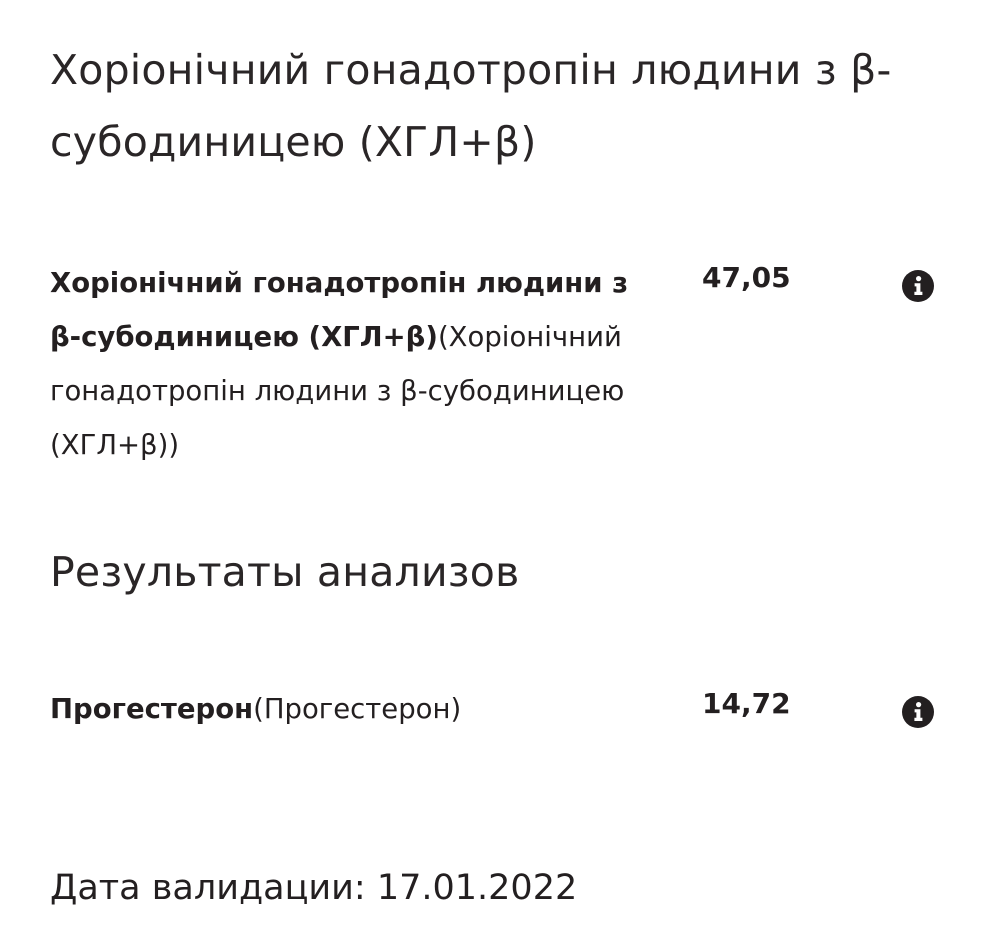  I want to click on validation-label: Дата валидации:, so click(208, 888).